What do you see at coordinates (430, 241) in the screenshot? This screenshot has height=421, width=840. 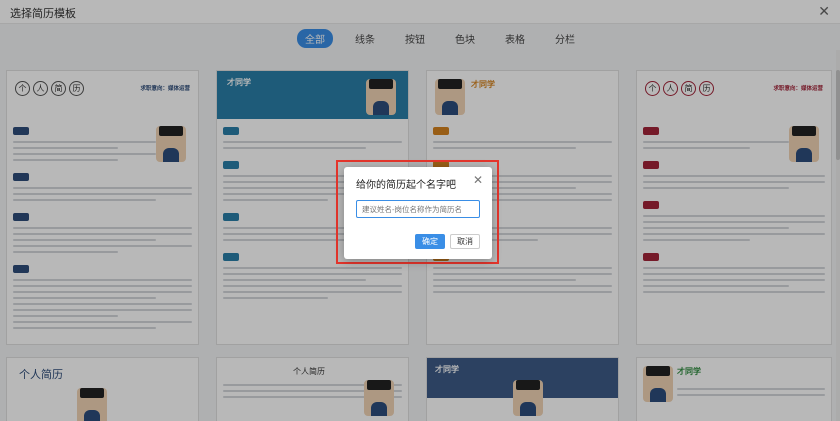 I see `confirm-button: 确定` at bounding box center [430, 241].